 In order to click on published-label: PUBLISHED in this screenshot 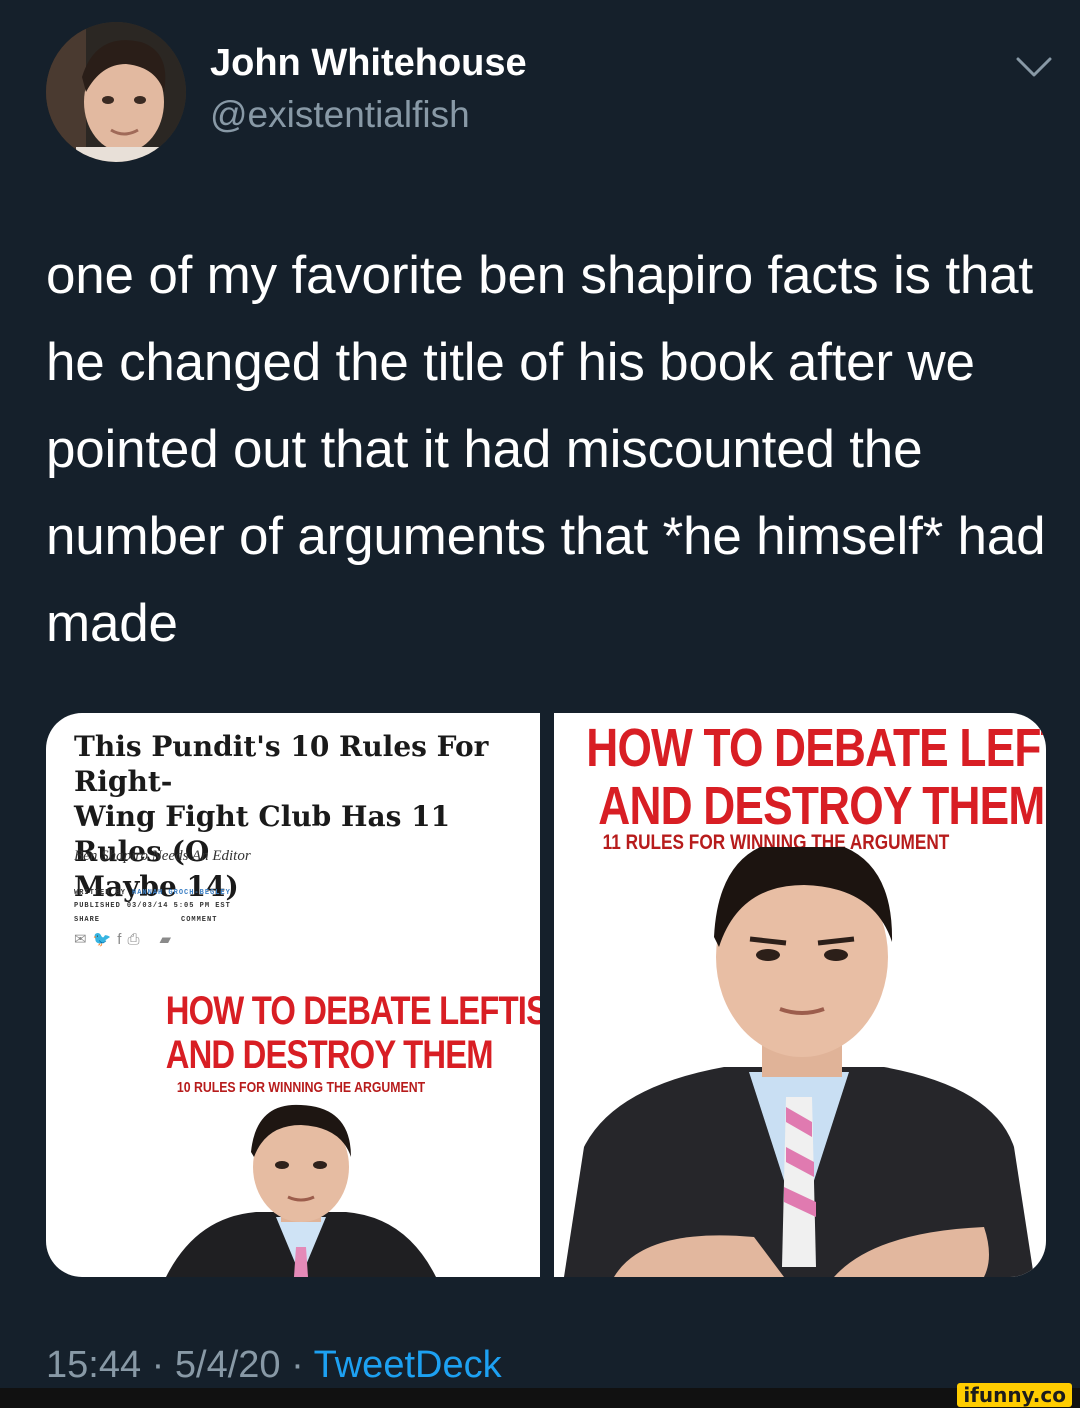, I will do `click(97, 906)`.